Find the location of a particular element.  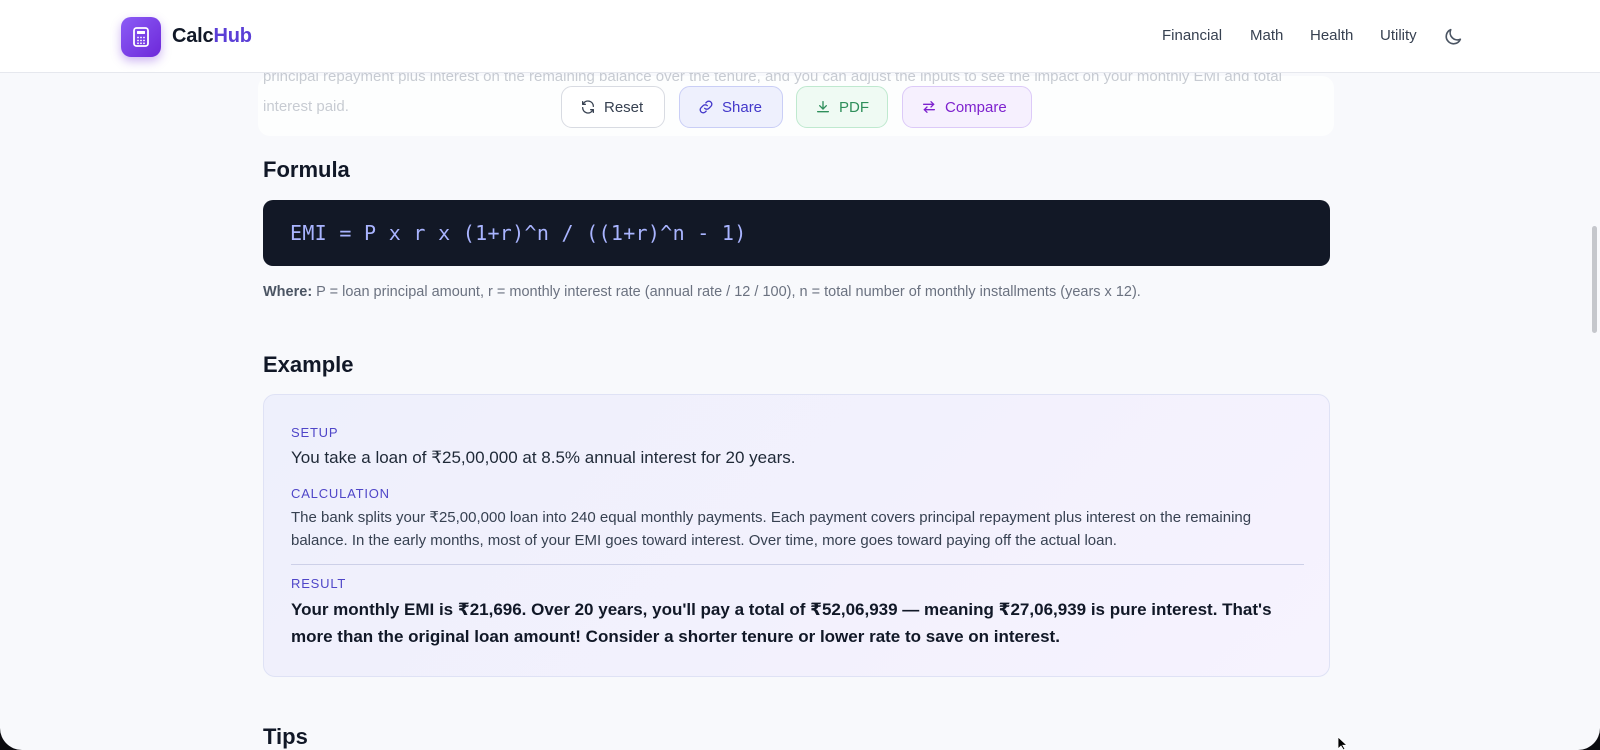

nav-utility: Utility is located at coordinates (1398, 35).